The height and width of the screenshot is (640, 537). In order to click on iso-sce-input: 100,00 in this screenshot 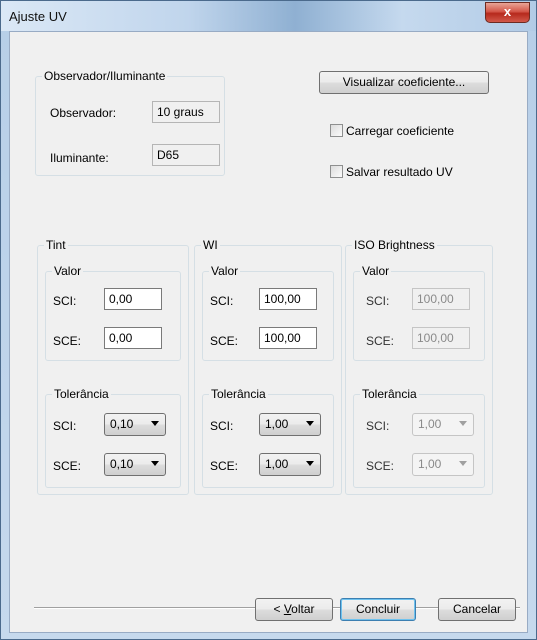, I will do `click(441, 338)`.